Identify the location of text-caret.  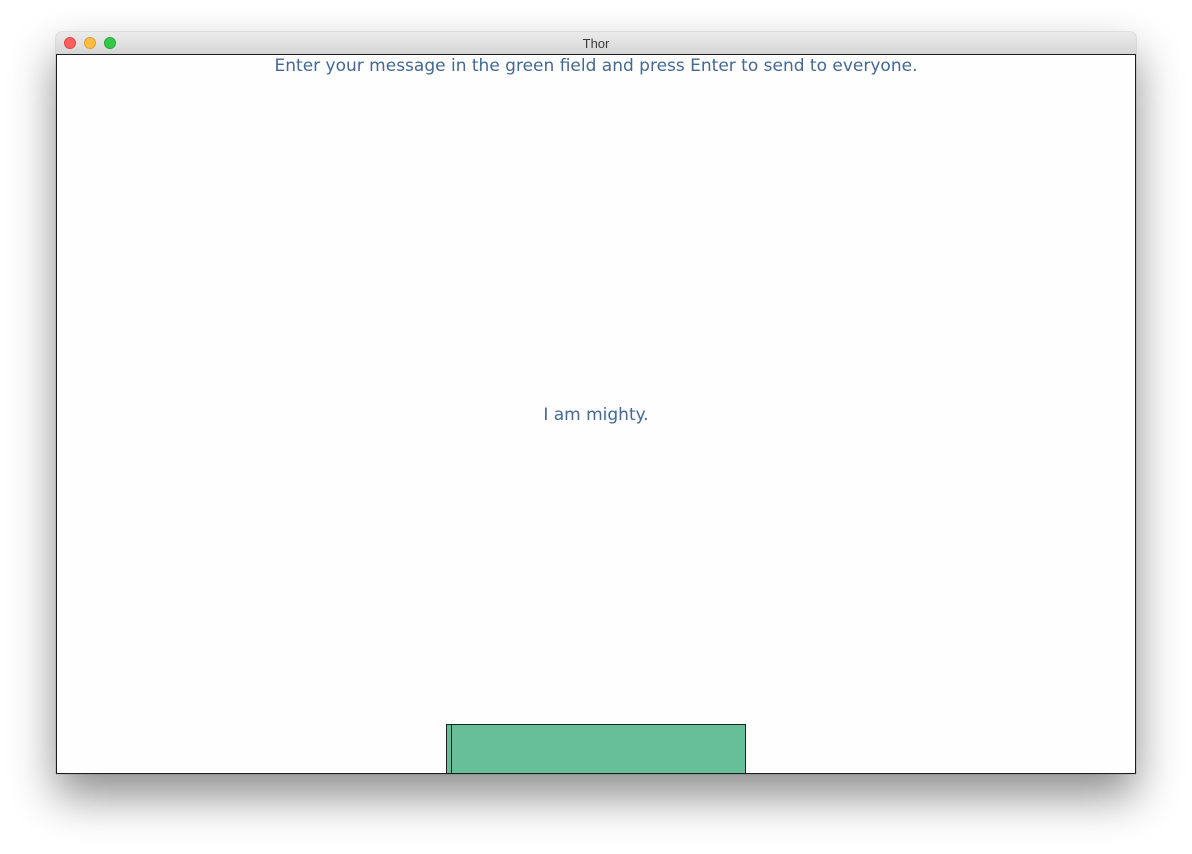
(451, 749).